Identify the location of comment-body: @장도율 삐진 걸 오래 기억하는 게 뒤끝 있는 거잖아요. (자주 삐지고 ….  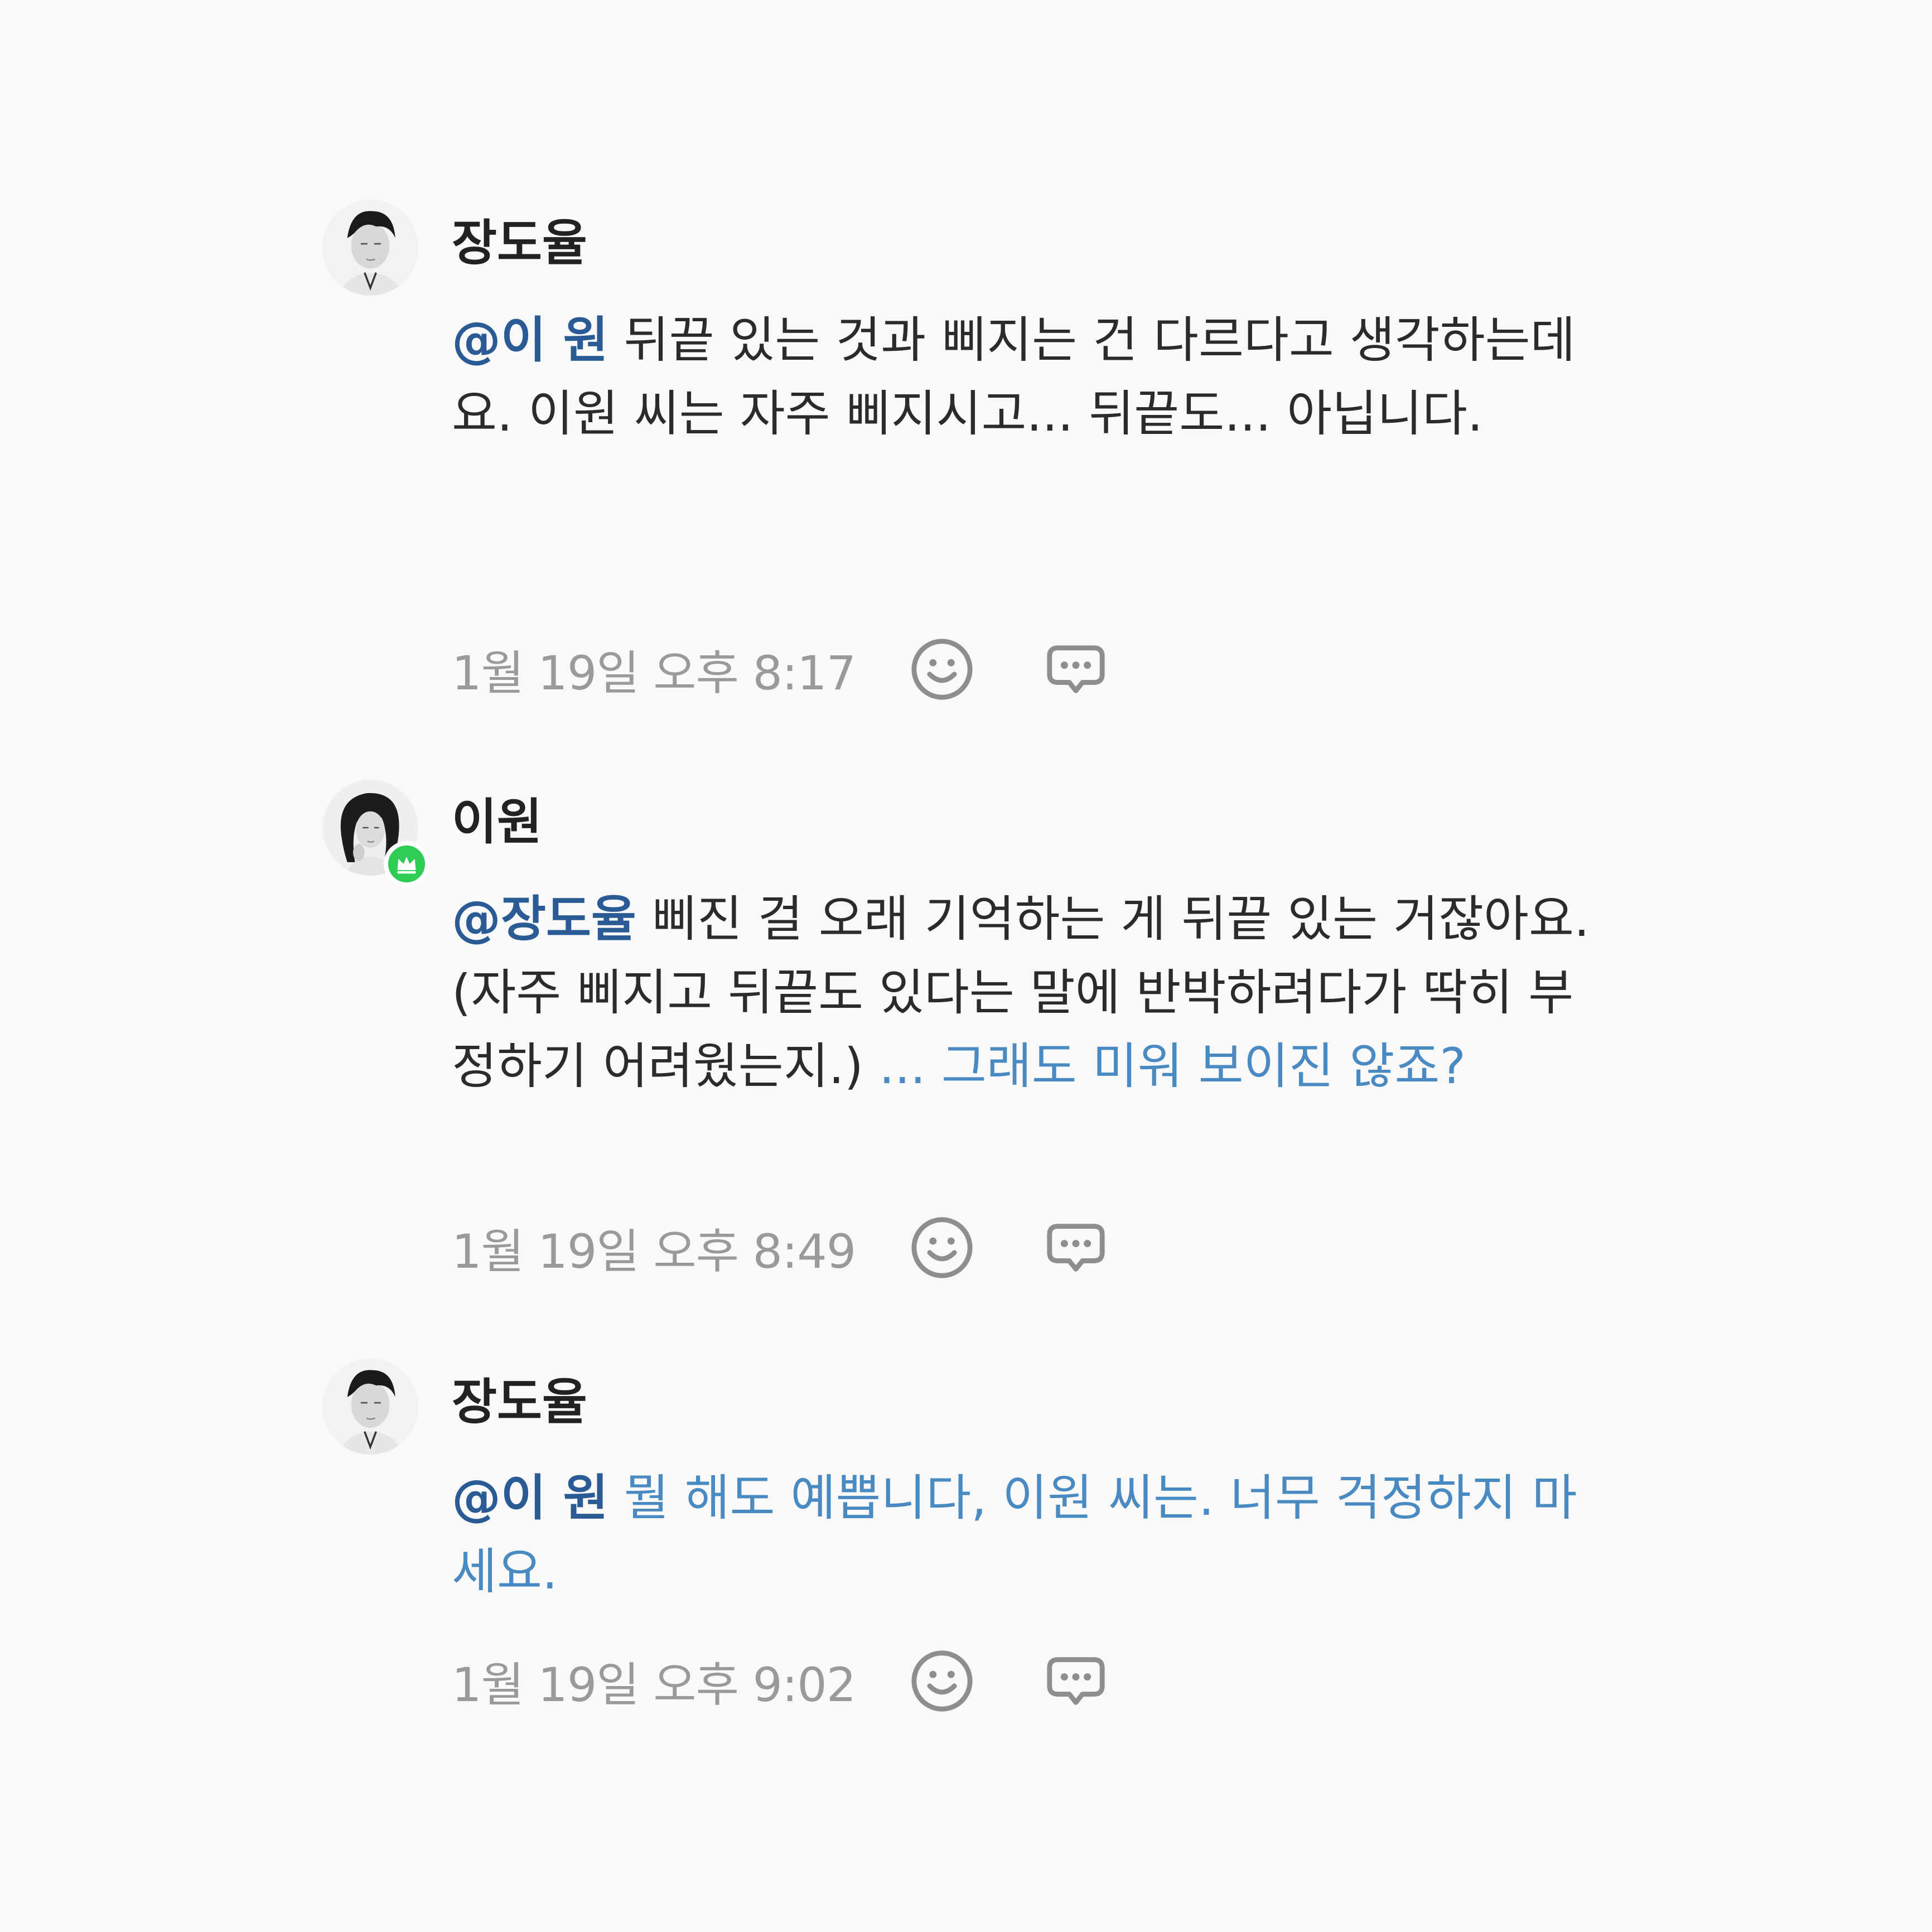
(1023, 992).